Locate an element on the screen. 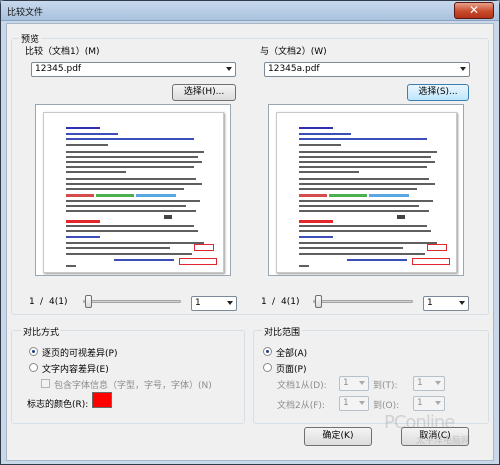 The image size is (500, 465). range-all-label: 全部(A) is located at coordinates (291, 352).